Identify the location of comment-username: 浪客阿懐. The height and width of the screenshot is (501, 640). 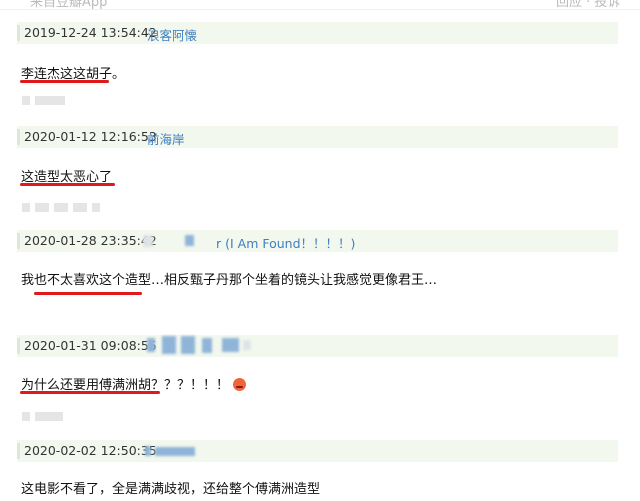
(172, 34).